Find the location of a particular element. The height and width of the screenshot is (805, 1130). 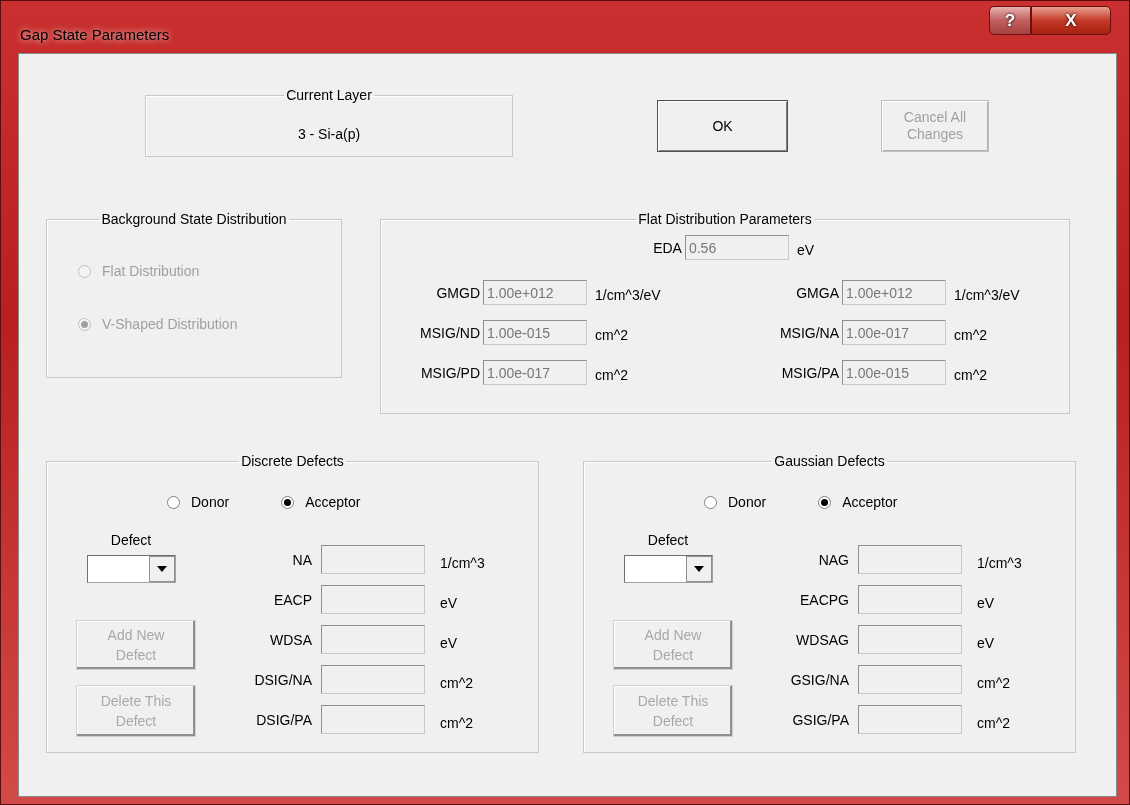

parameter-label: MSIG/PD is located at coordinates (449, 372).